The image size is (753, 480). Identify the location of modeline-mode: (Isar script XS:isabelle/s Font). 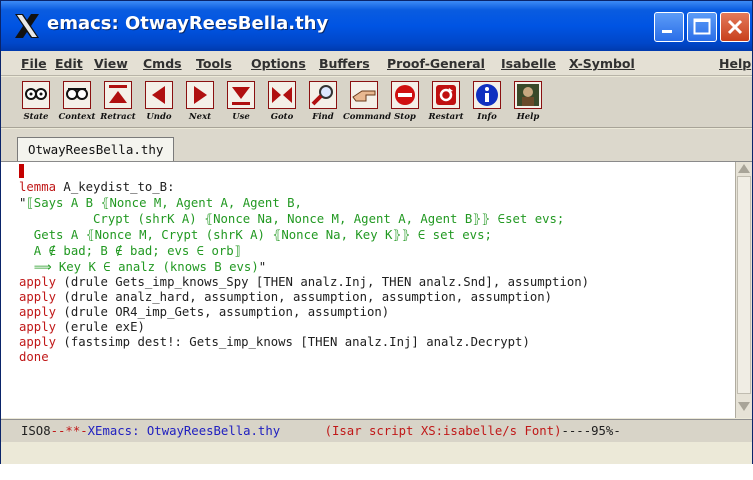
(443, 431).